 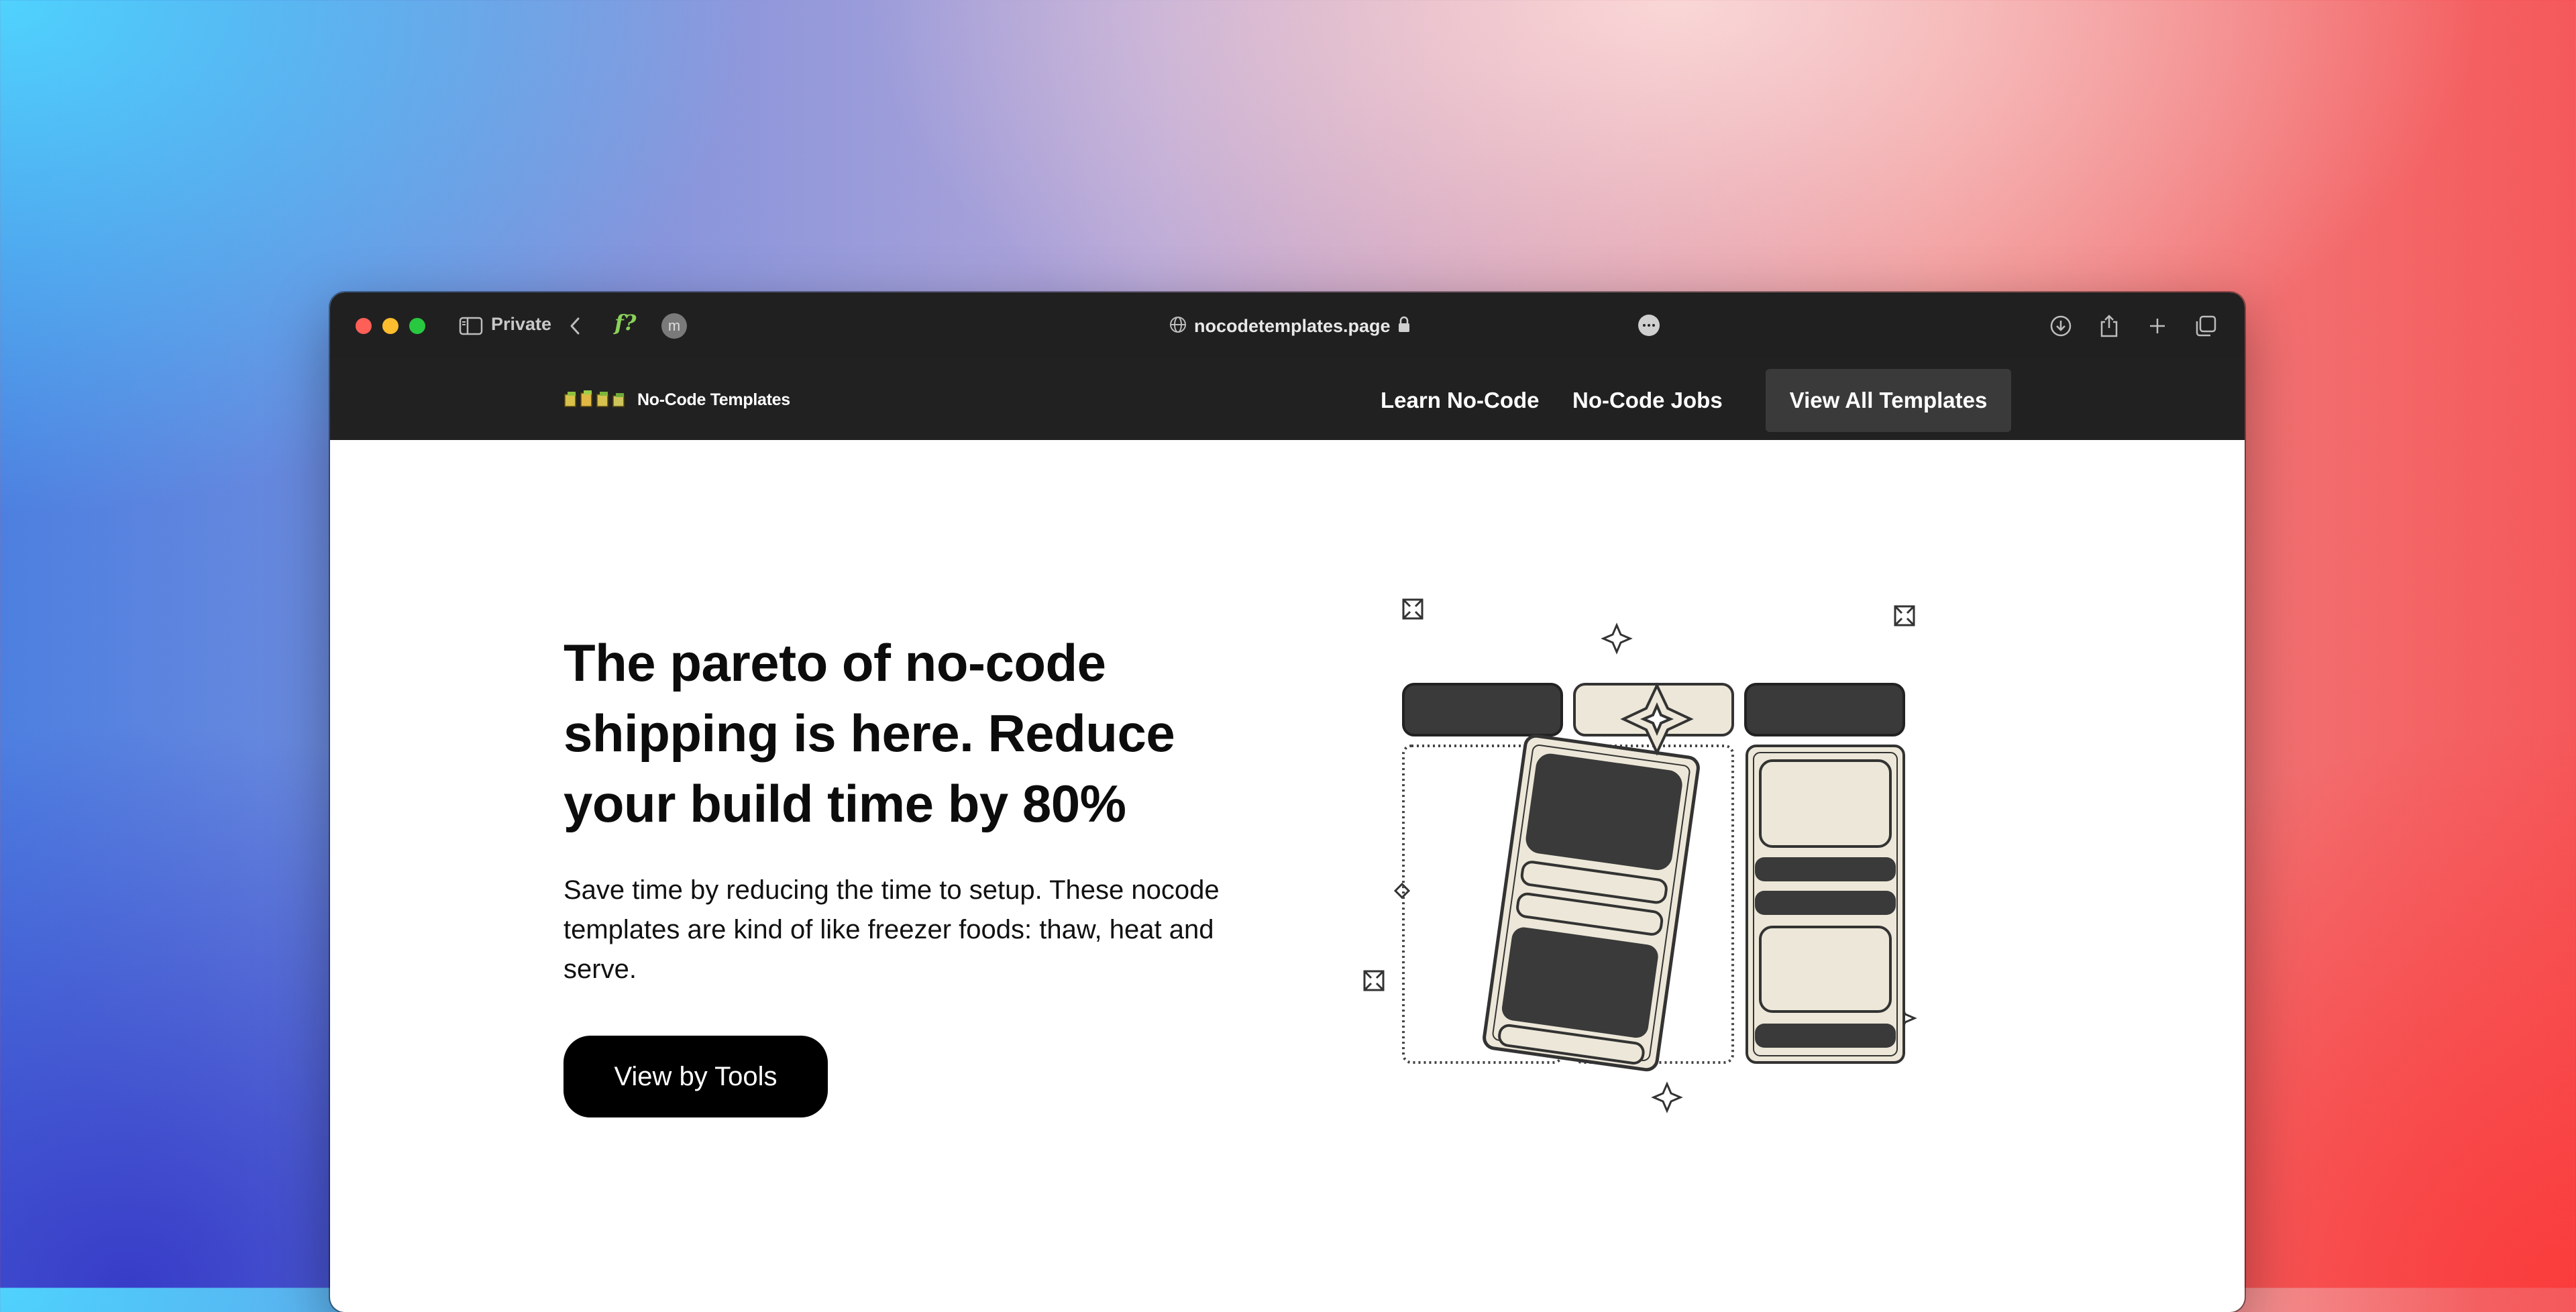 What do you see at coordinates (1649, 325) in the screenshot?
I see `page-menu-icon` at bounding box center [1649, 325].